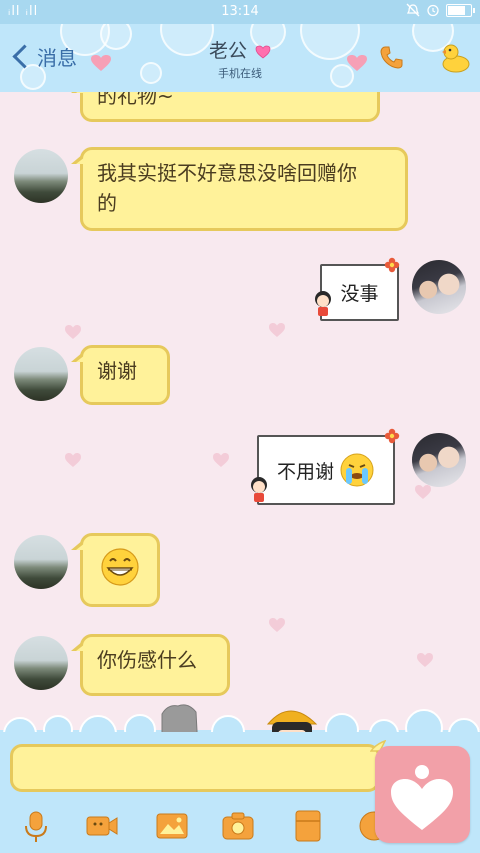 This screenshot has height=853, width=480. What do you see at coordinates (24, 56) in the screenshot?
I see `chevron-left-icon` at bounding box center [24, 56].